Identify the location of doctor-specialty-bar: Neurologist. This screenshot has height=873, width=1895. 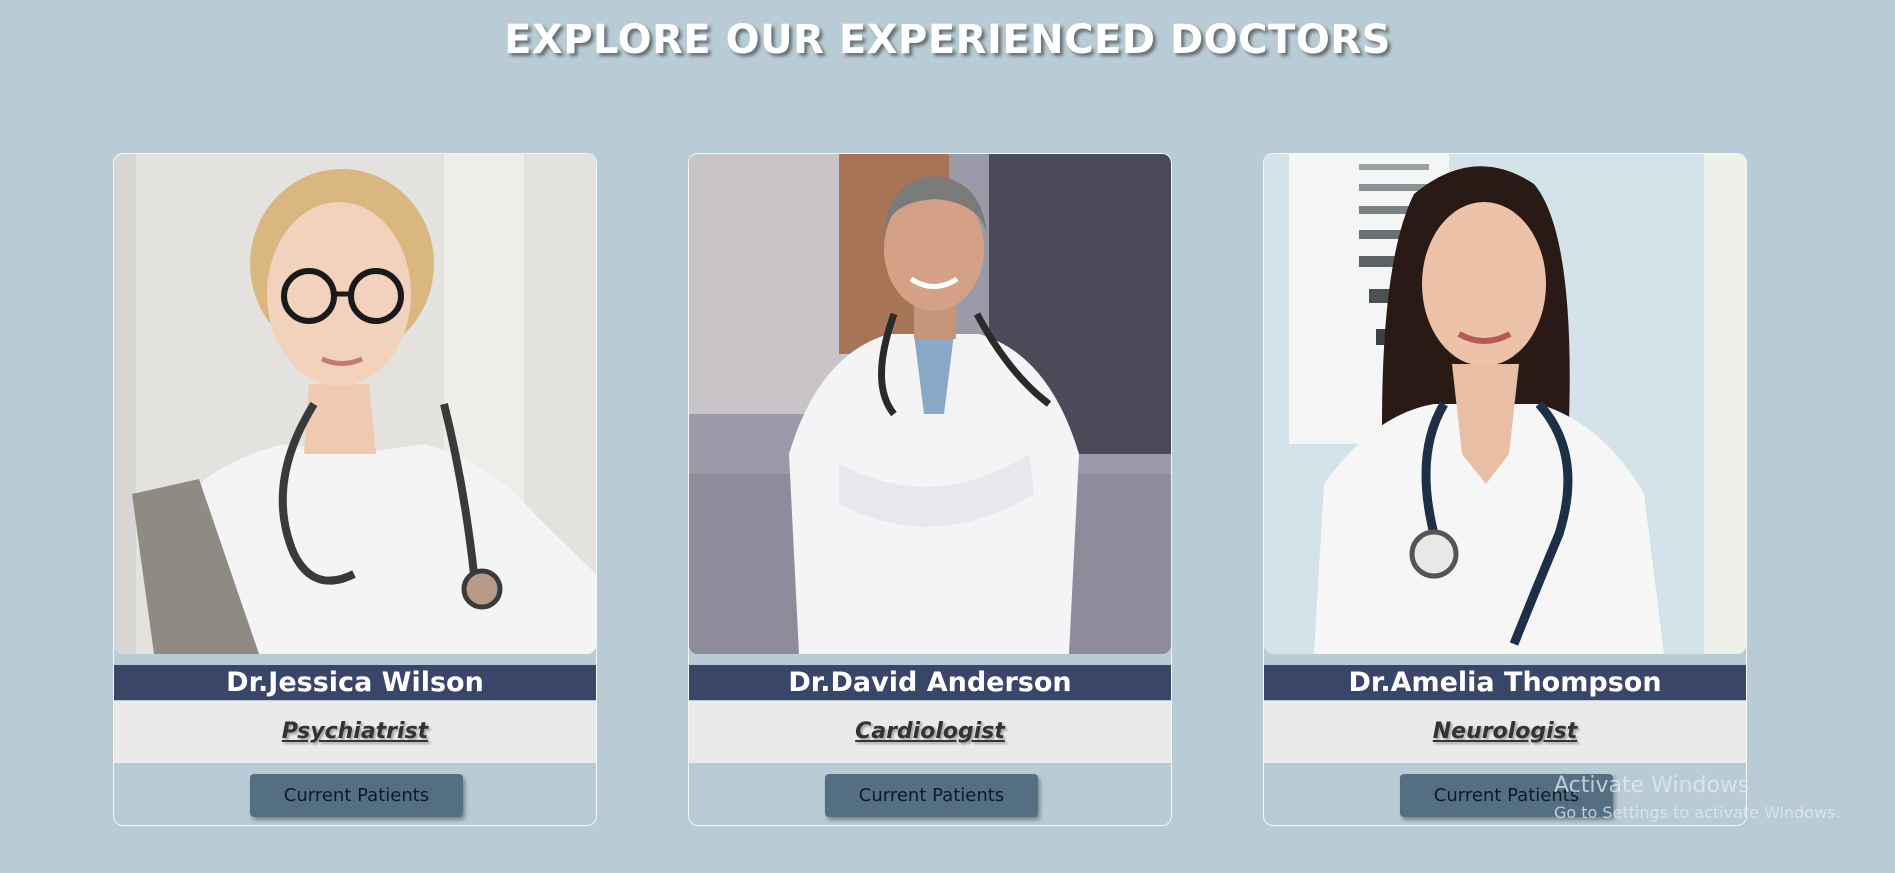
(1505, 732).